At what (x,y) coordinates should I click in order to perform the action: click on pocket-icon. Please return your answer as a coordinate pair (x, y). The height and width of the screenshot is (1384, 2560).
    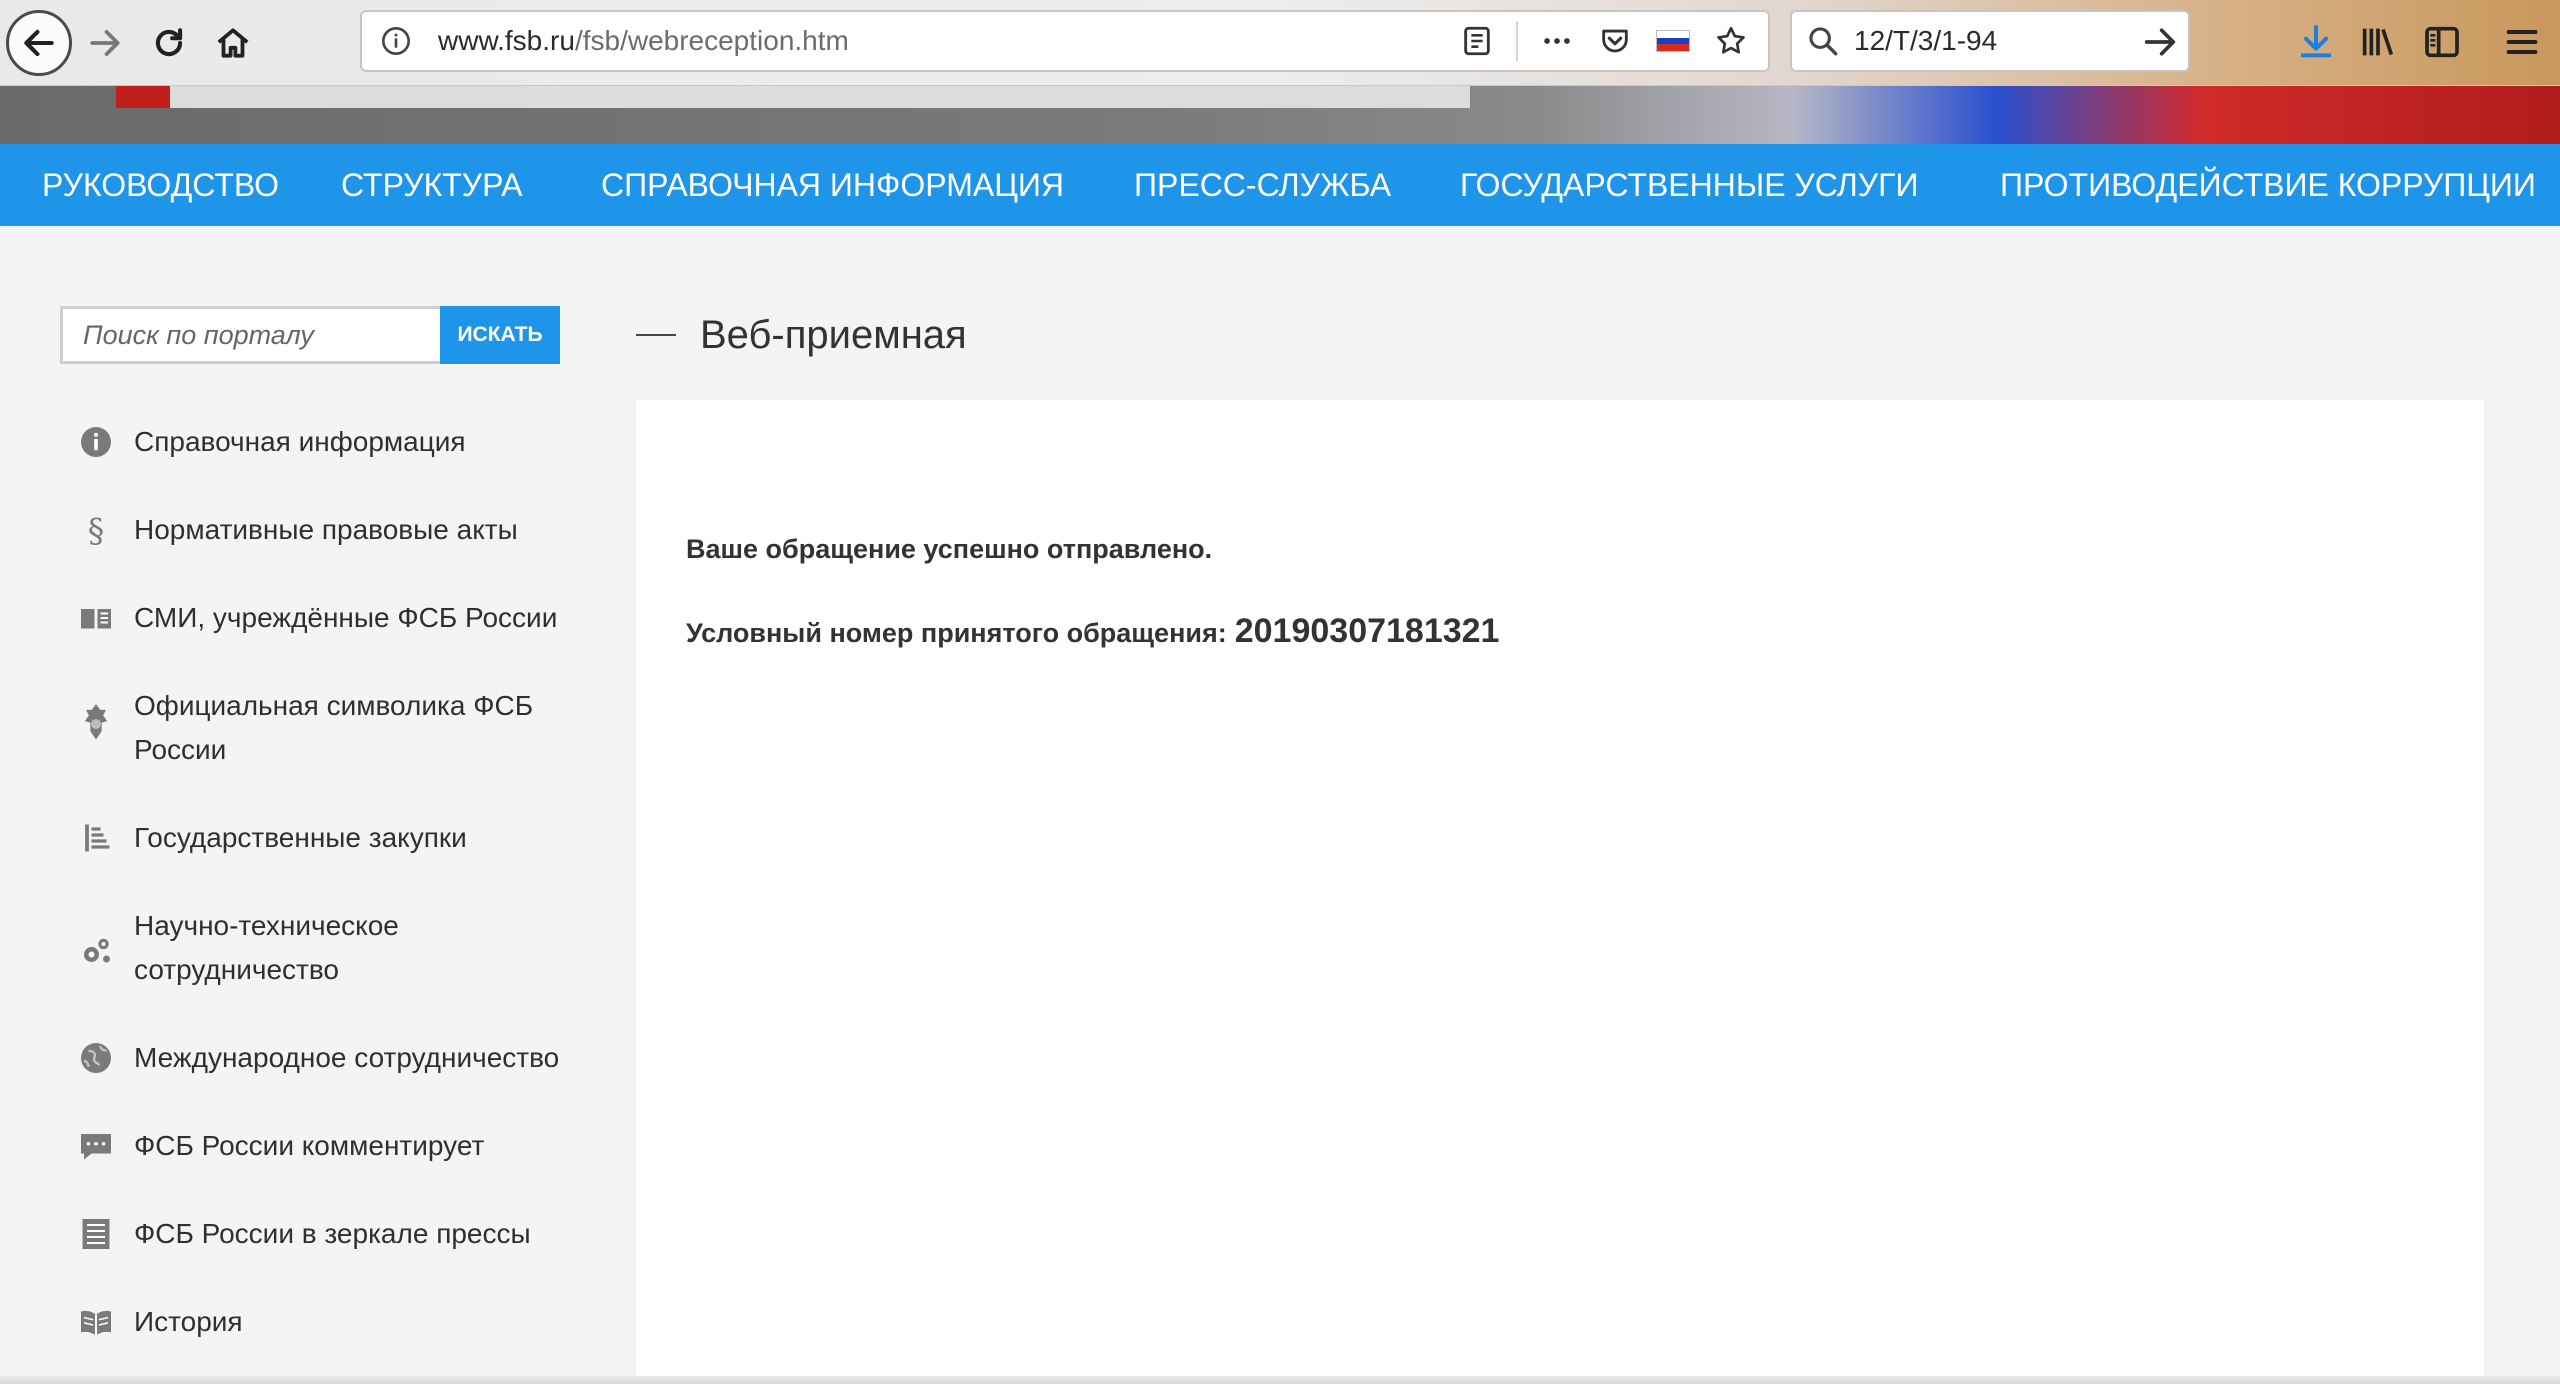
    Looking at the image, I should click on (1615, 41).